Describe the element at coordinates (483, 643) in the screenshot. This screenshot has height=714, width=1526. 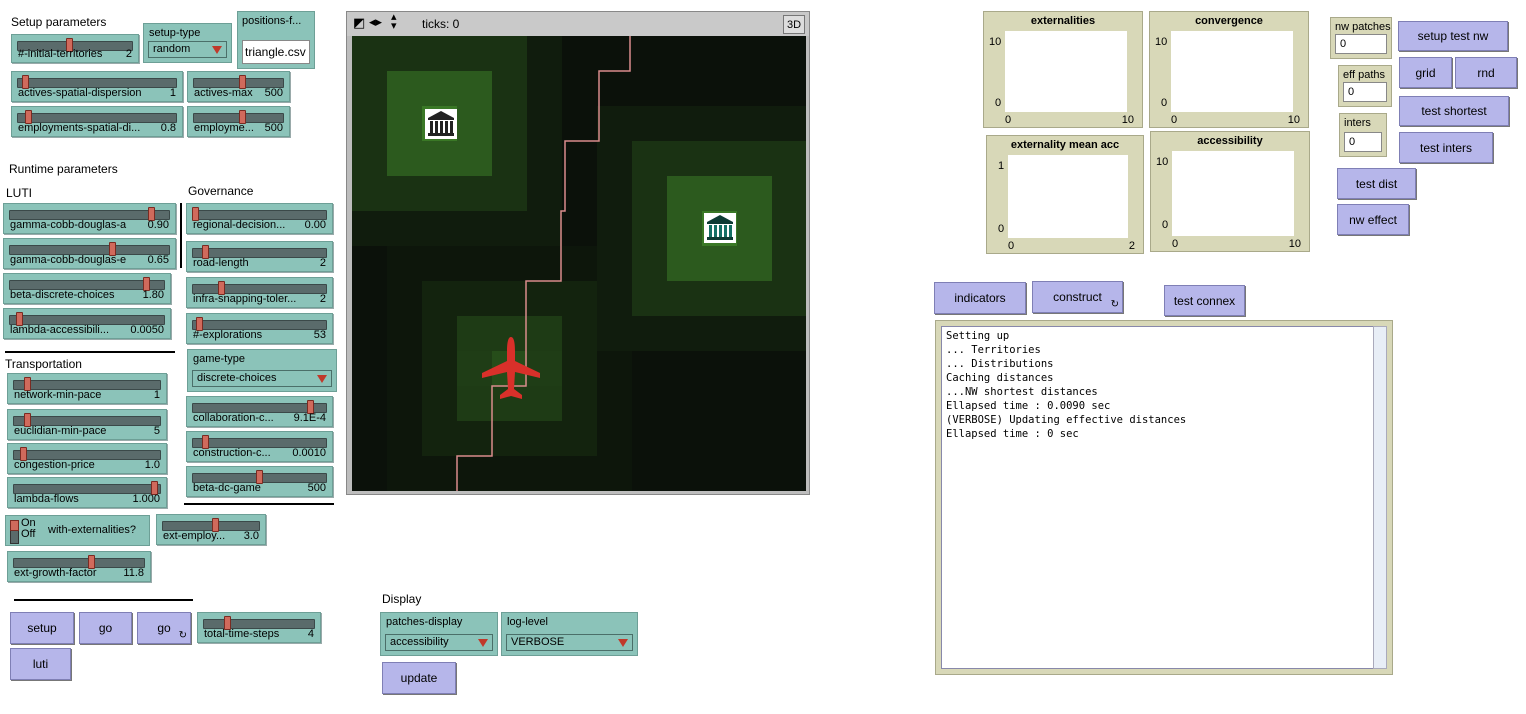
I see `dropdown-arrow-icon` at that location.